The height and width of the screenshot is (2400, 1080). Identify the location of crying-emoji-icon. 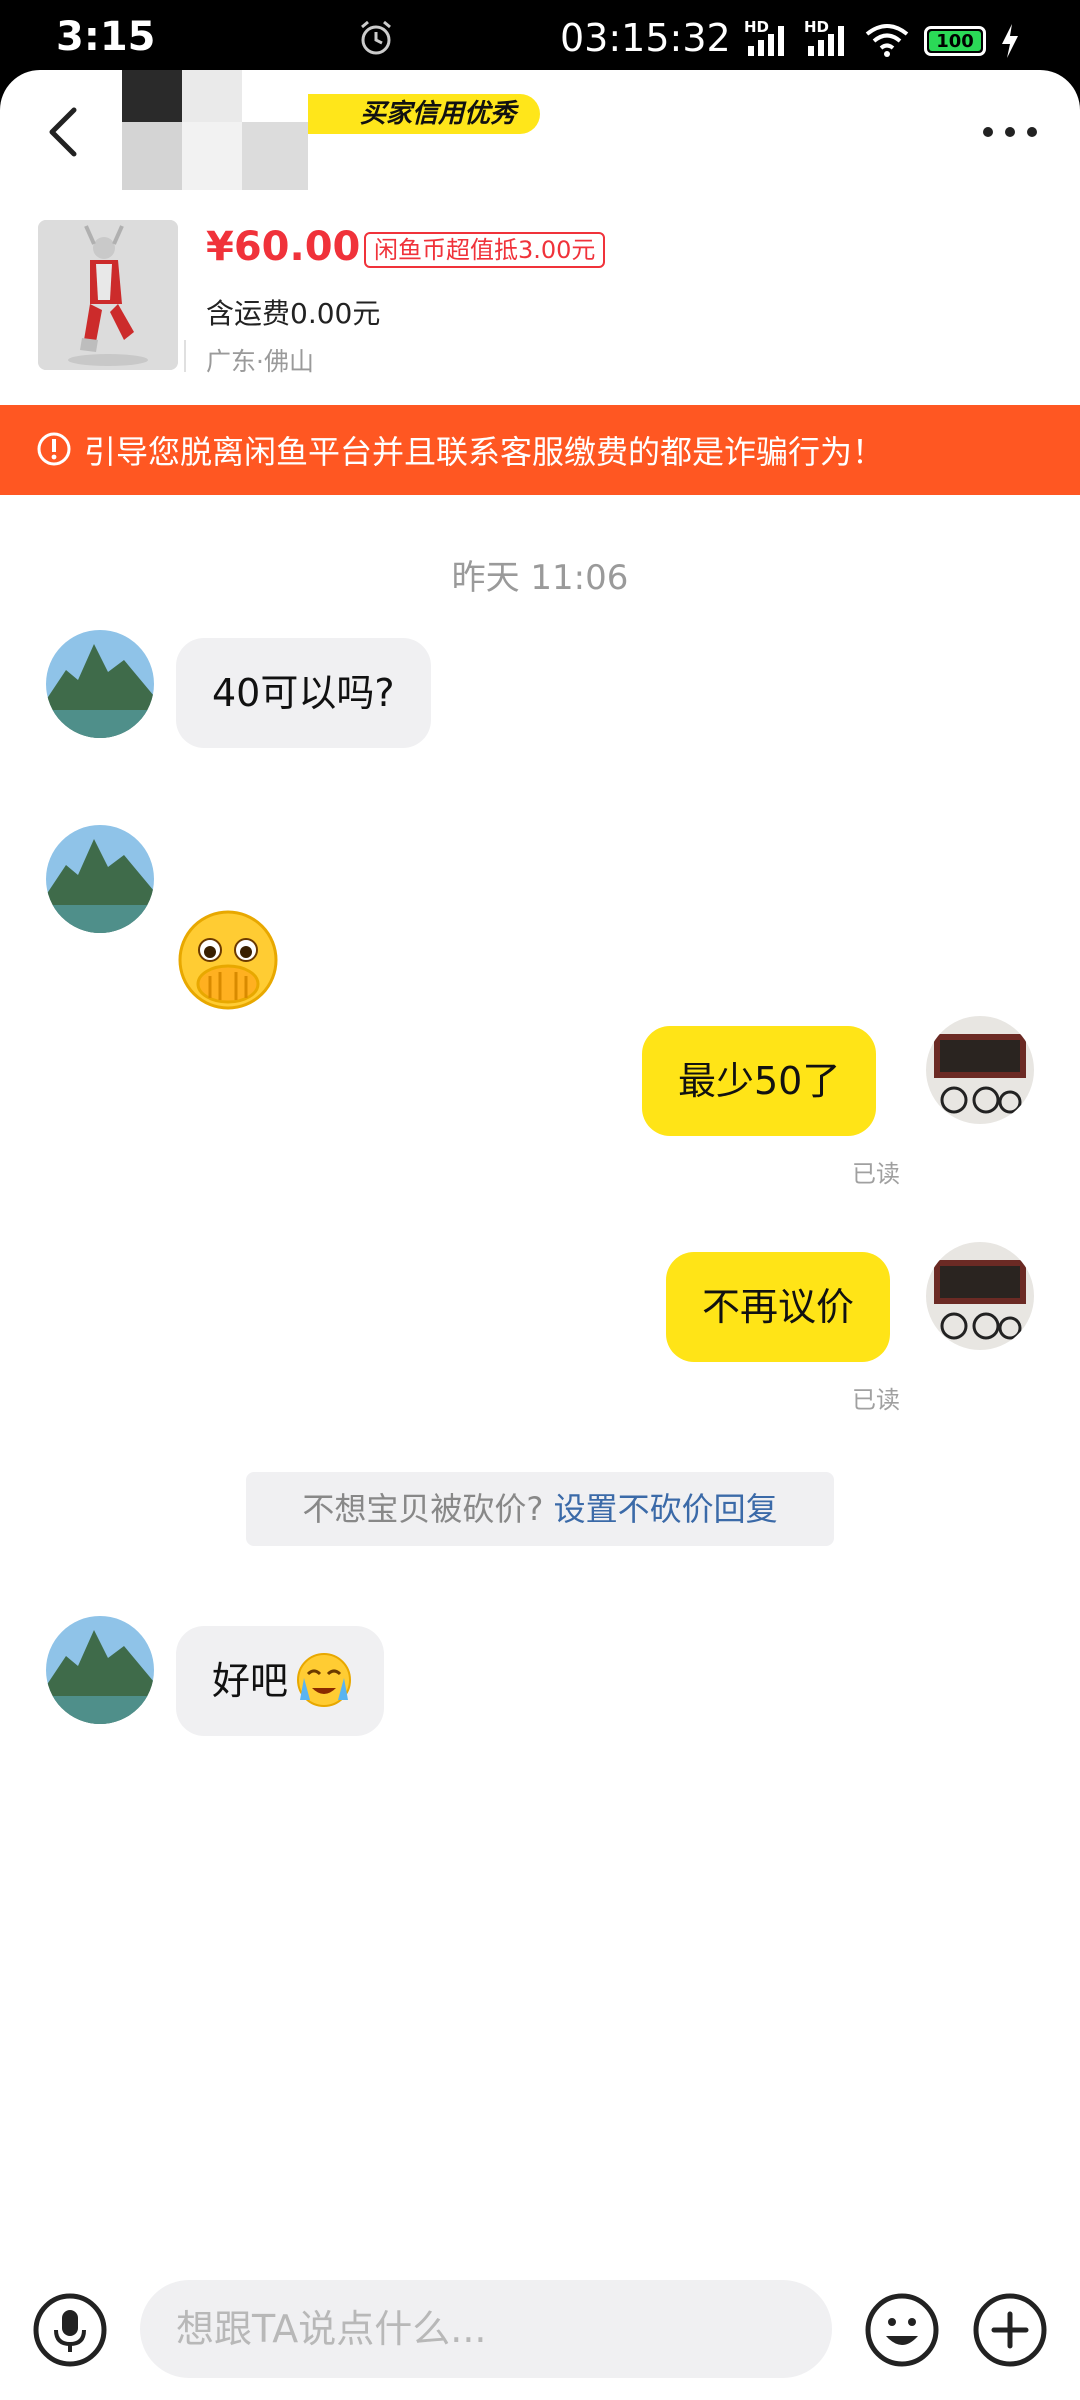
(324, 1680).